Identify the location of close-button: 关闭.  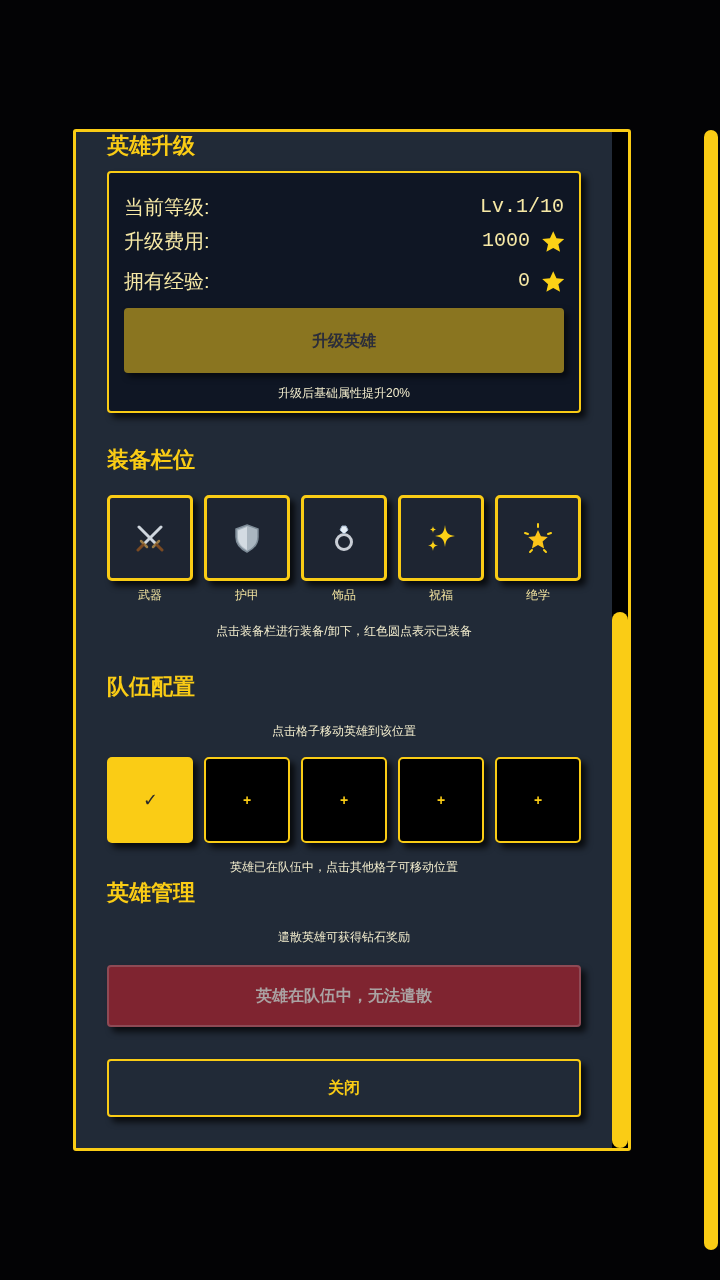
(344, 1088).